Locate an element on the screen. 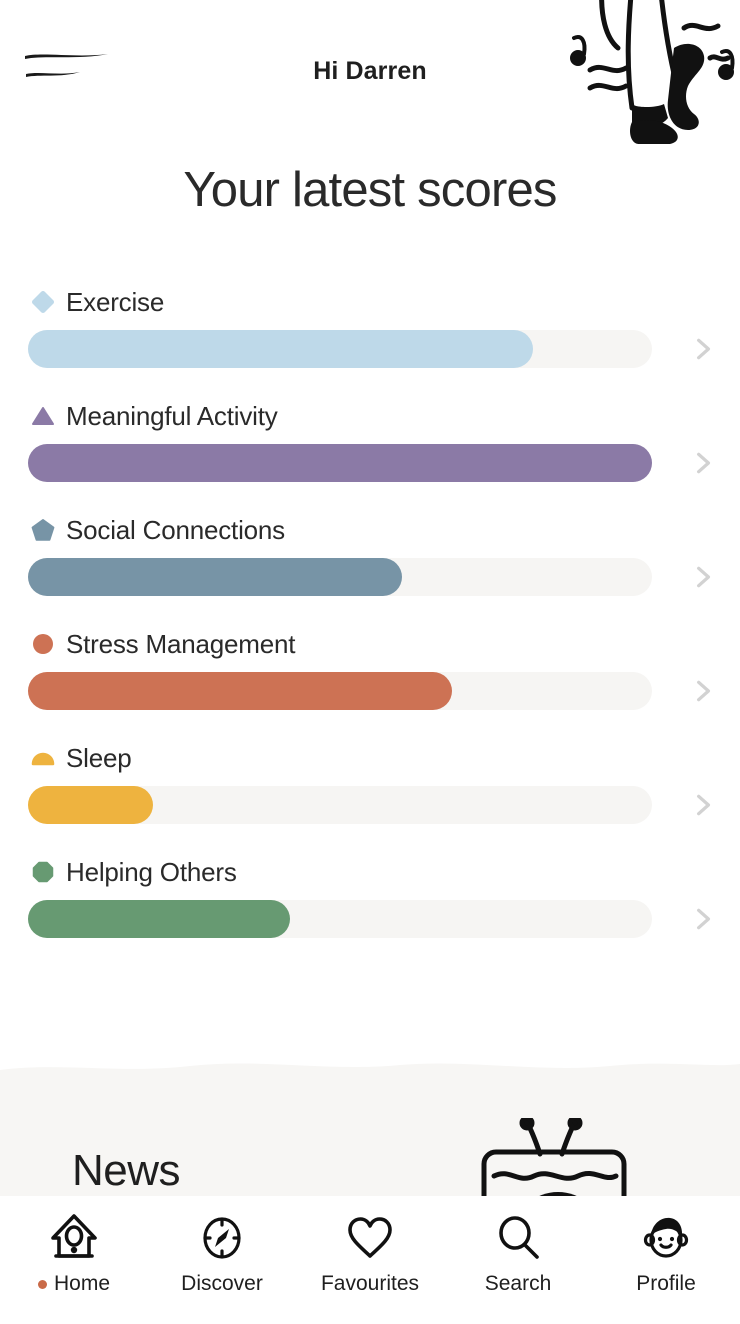 The height and width of the screenshot is (1324, 740). score-label: Sleep is located at coordinates (99, 758).